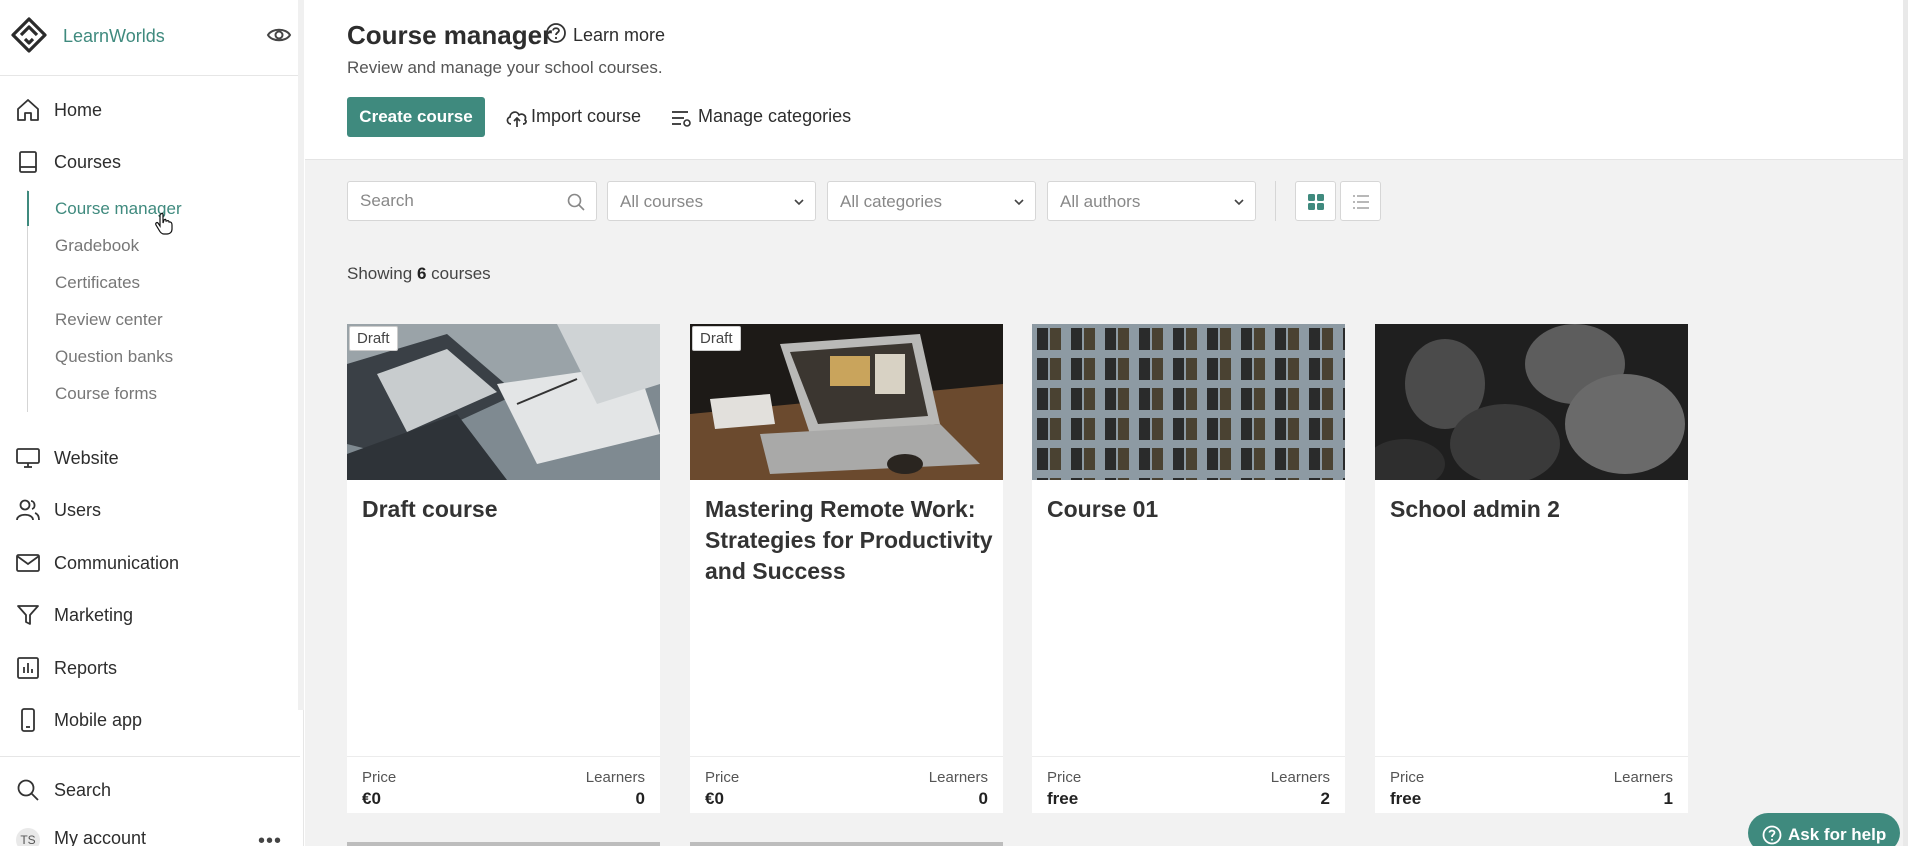  I want to click on brand-header: LearnWorlds, so click(150, 38).